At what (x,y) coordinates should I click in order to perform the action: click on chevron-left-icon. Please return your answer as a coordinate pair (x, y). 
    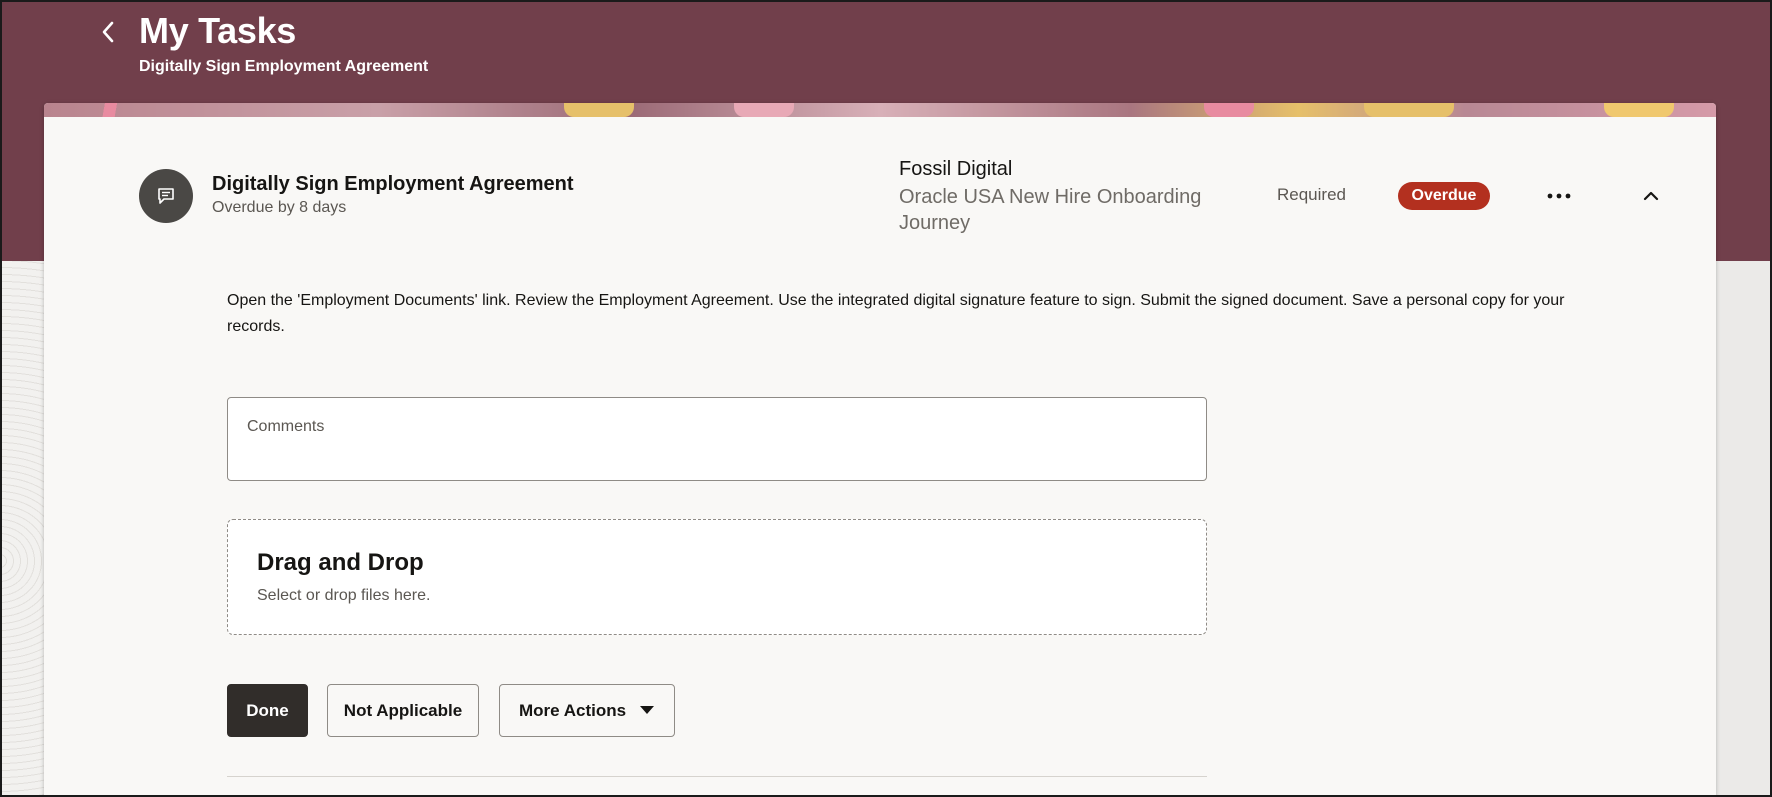
    Looking at the image, I should click on (108, 32).